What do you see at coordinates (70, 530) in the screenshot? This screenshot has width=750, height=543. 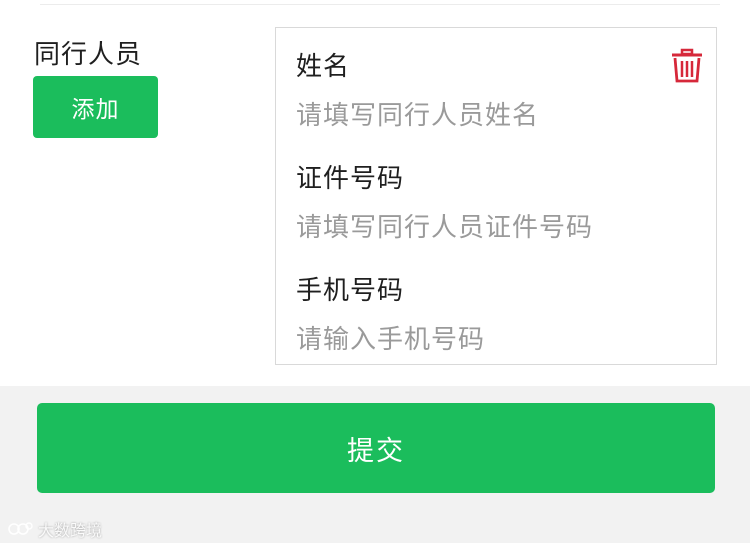 I see `watermark-text: 大数跨境` at bounding box center [70, 530].